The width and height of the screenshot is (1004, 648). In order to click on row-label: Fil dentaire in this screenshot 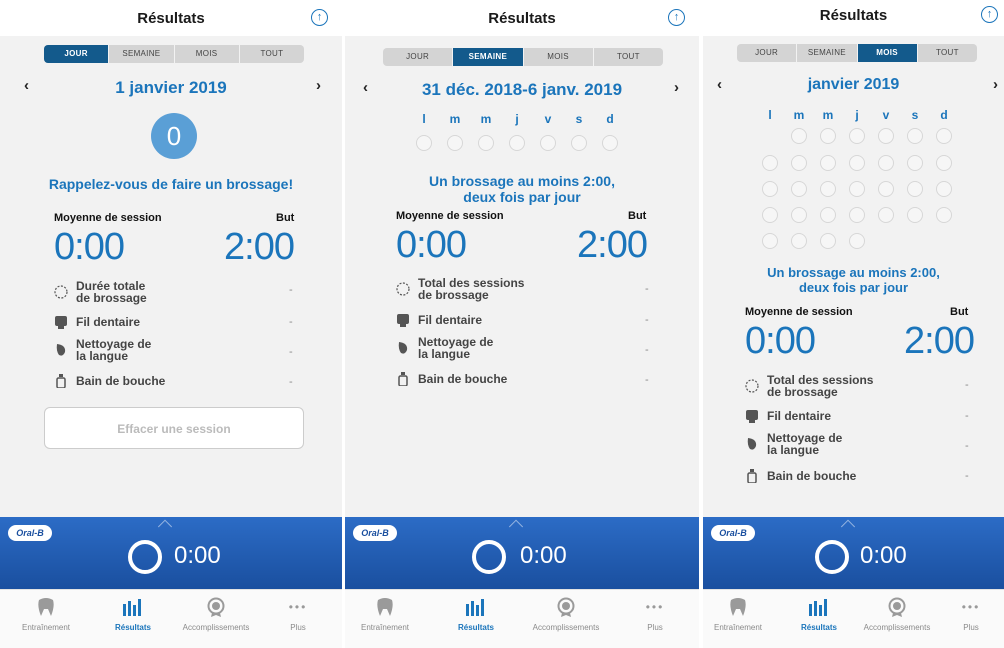, I will do `click(799, 416)`.